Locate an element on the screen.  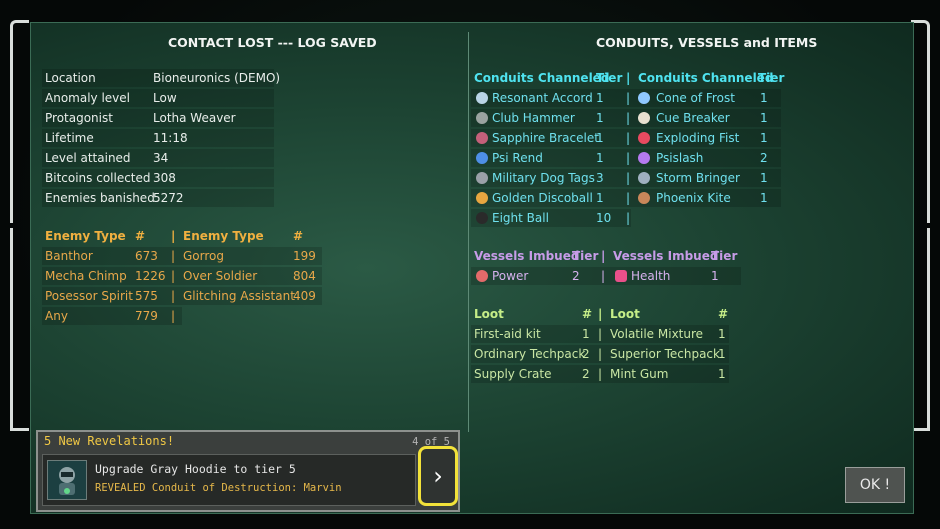
stat-value: 34 is located at coordinates (161, 158).